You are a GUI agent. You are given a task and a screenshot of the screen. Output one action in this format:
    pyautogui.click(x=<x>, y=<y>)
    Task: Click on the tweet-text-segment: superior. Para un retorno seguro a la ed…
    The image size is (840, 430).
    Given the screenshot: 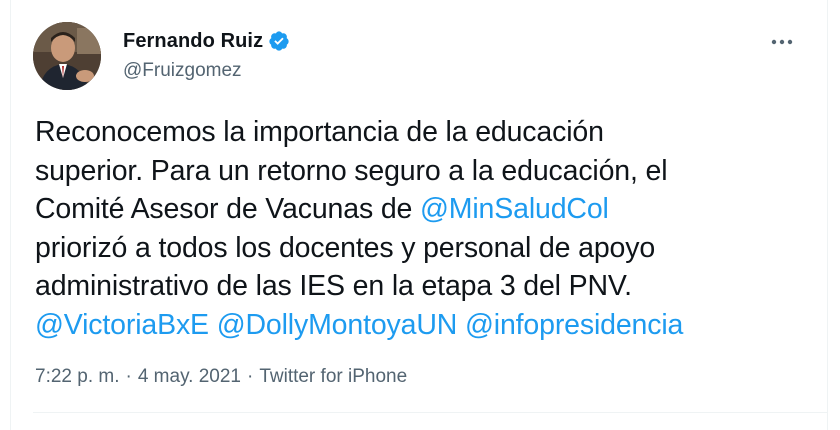 What is the action you would take?
    pyautogui.click(x=351, y=170)
    